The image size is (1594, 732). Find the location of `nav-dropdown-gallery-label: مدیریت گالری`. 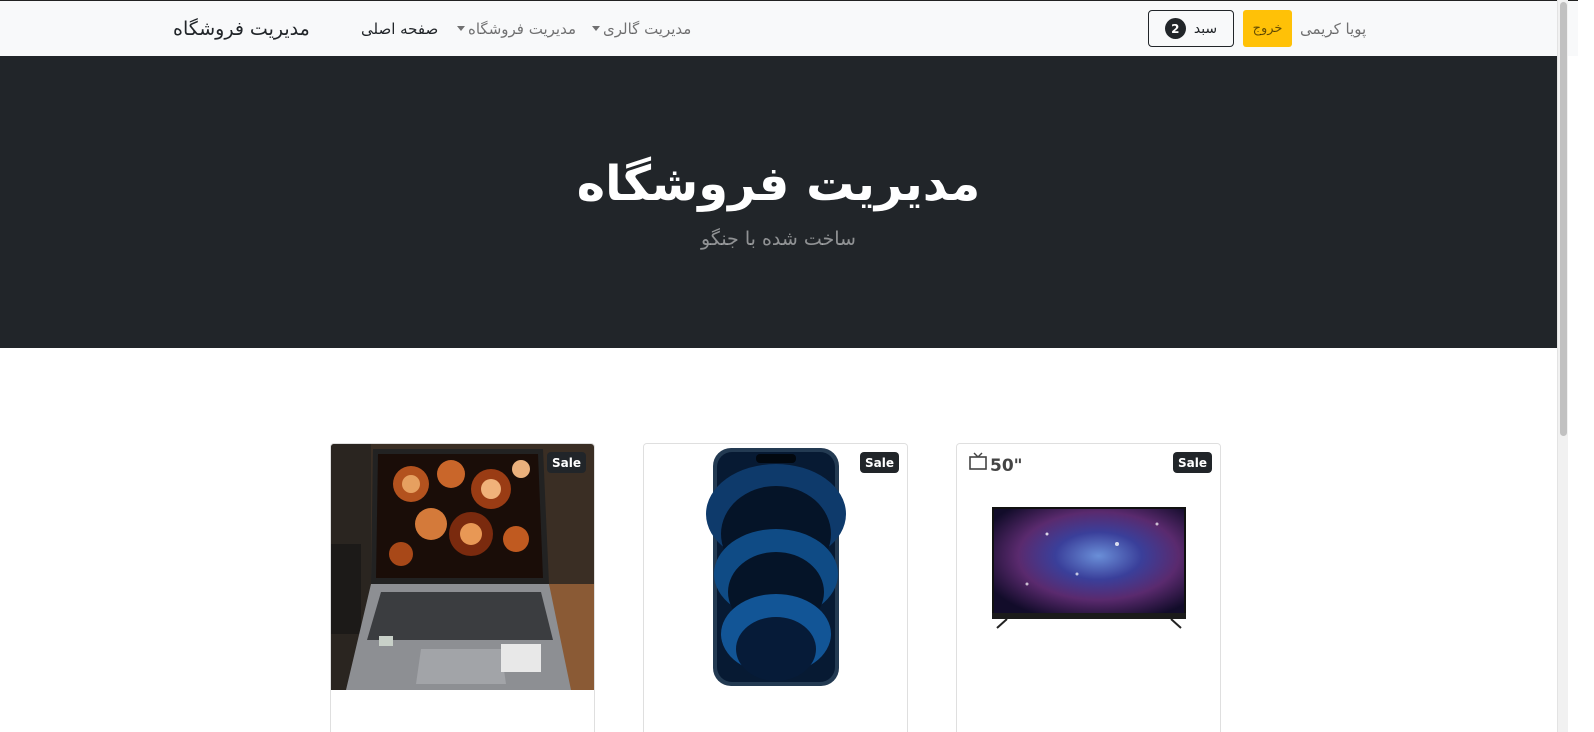

nav-dropdown-gallery-label: مدیریت گالری is located at coordinates (647, 29).